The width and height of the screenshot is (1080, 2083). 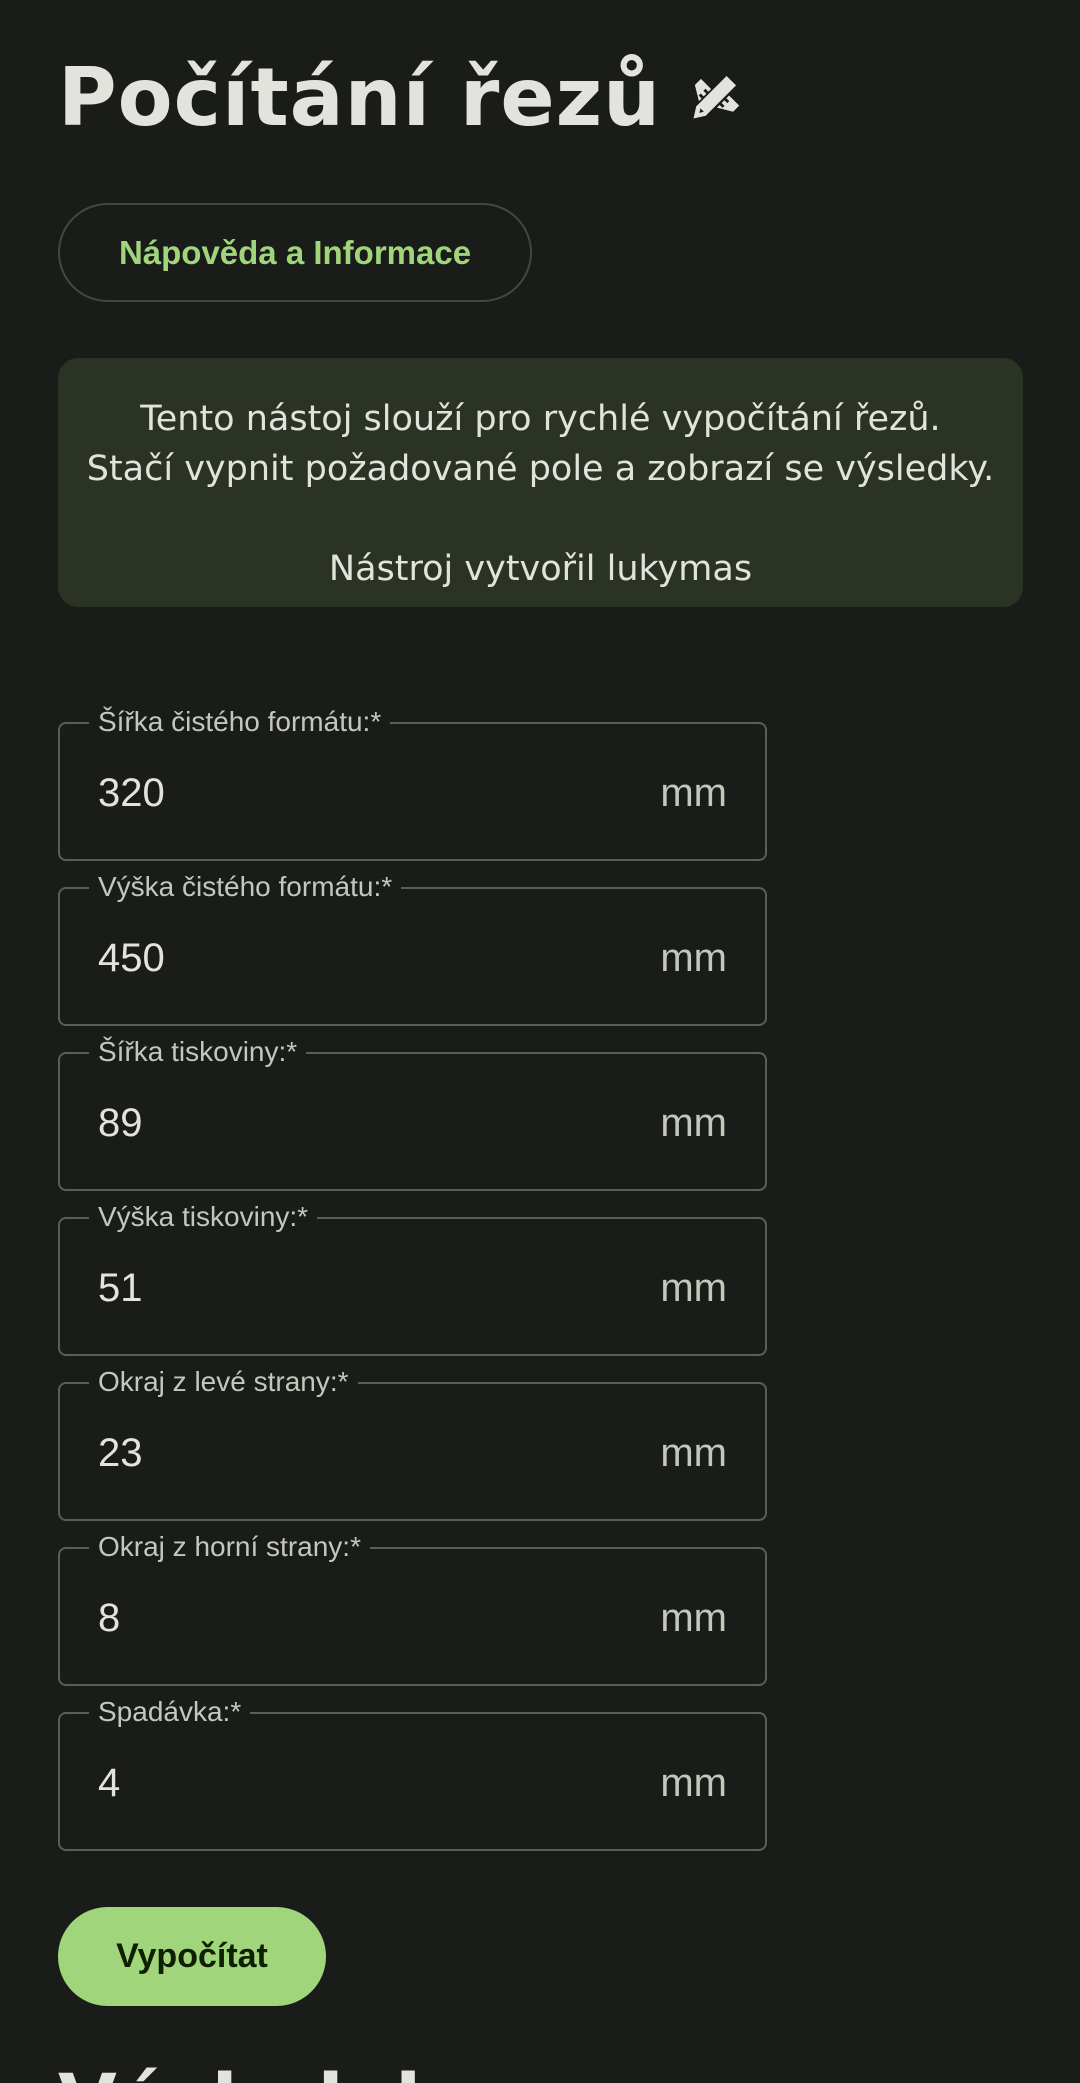 I want to click on left-margin-field: Okraj z levé strany:* mm, so click(x=412, y=1443).